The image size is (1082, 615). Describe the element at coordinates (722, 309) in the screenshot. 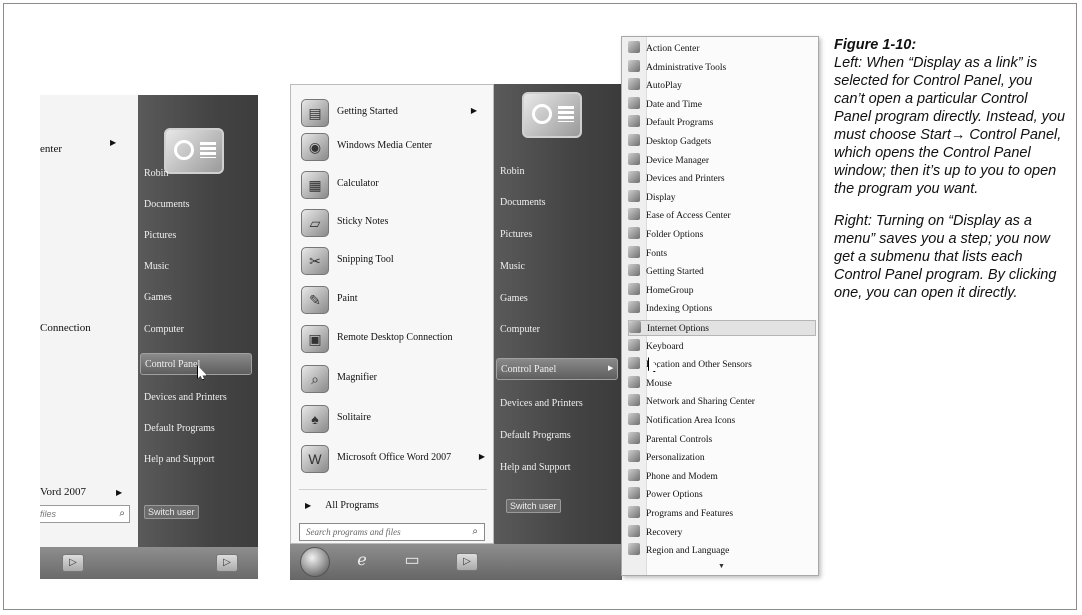

I see `control-panel-item: Indexing Options` at that location.